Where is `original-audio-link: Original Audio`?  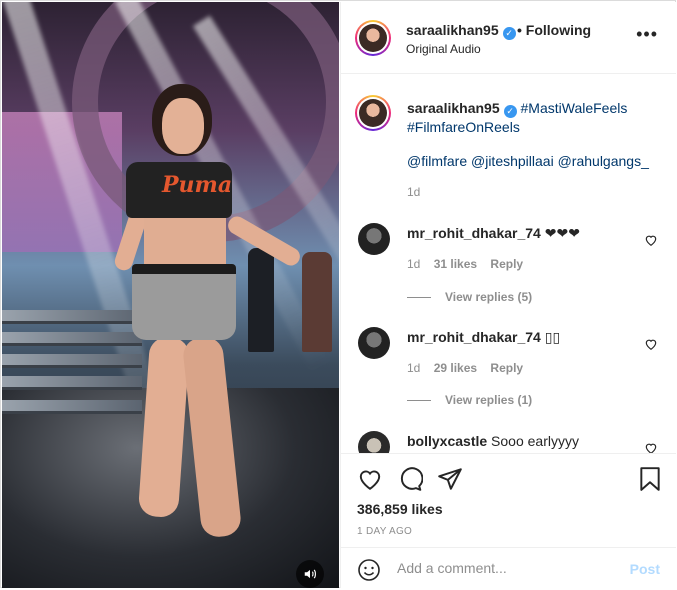
original-audio-link: Original Audio is located at coordinates (443, 49).